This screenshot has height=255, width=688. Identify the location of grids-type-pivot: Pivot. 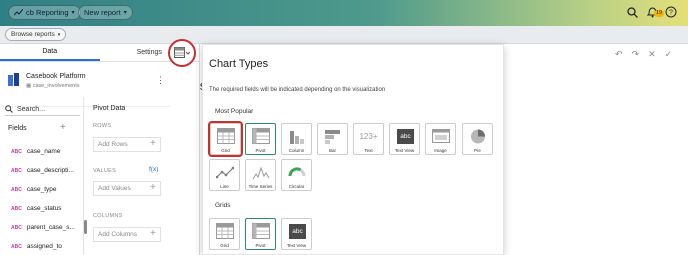
(260, 234).